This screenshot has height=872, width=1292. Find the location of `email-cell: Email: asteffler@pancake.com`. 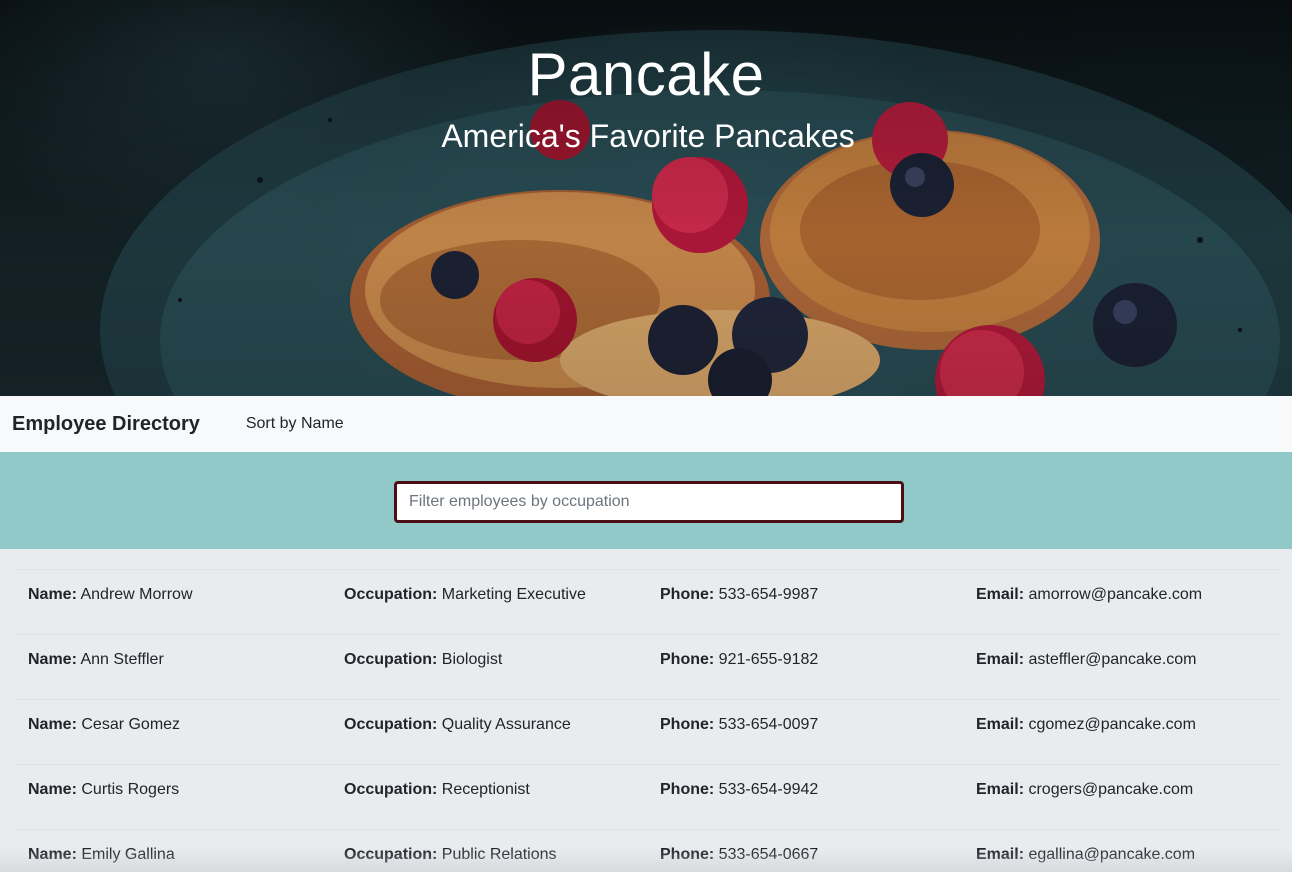

email-cell: Email: asteffler@pancake.com is located at coordinates (1122, 660).